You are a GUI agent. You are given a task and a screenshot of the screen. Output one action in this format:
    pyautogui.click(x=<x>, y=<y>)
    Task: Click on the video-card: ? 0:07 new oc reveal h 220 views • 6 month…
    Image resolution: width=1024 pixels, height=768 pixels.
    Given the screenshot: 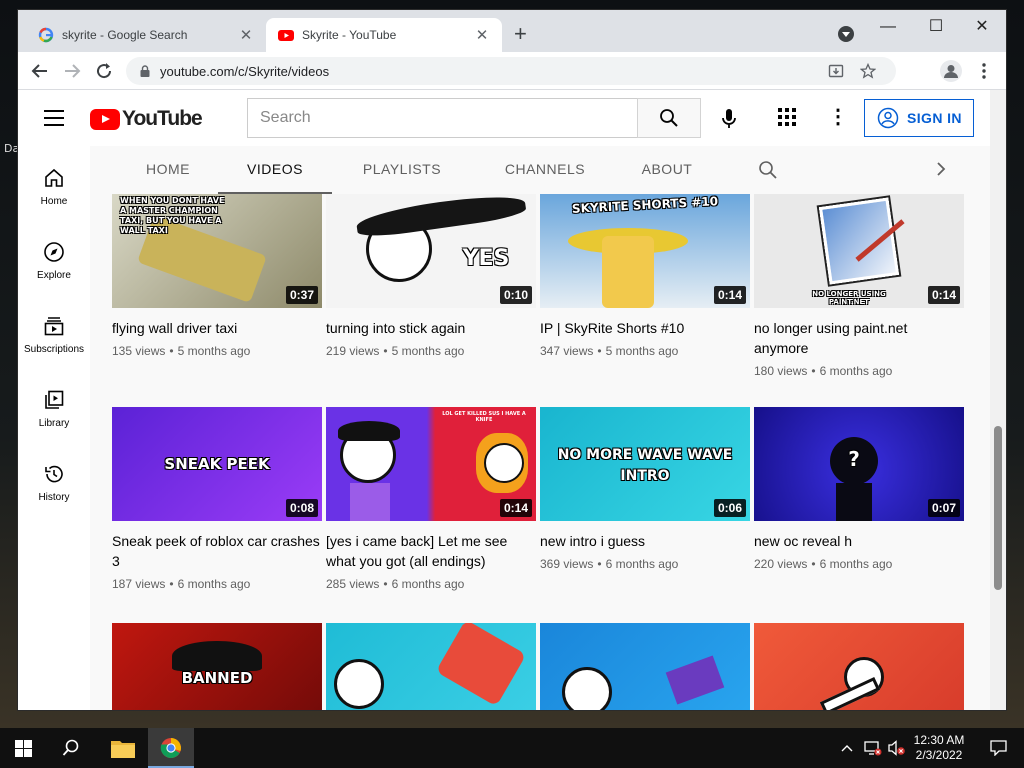 What is the action you would take?
    pyautogui.click(x=859, y=489)
    